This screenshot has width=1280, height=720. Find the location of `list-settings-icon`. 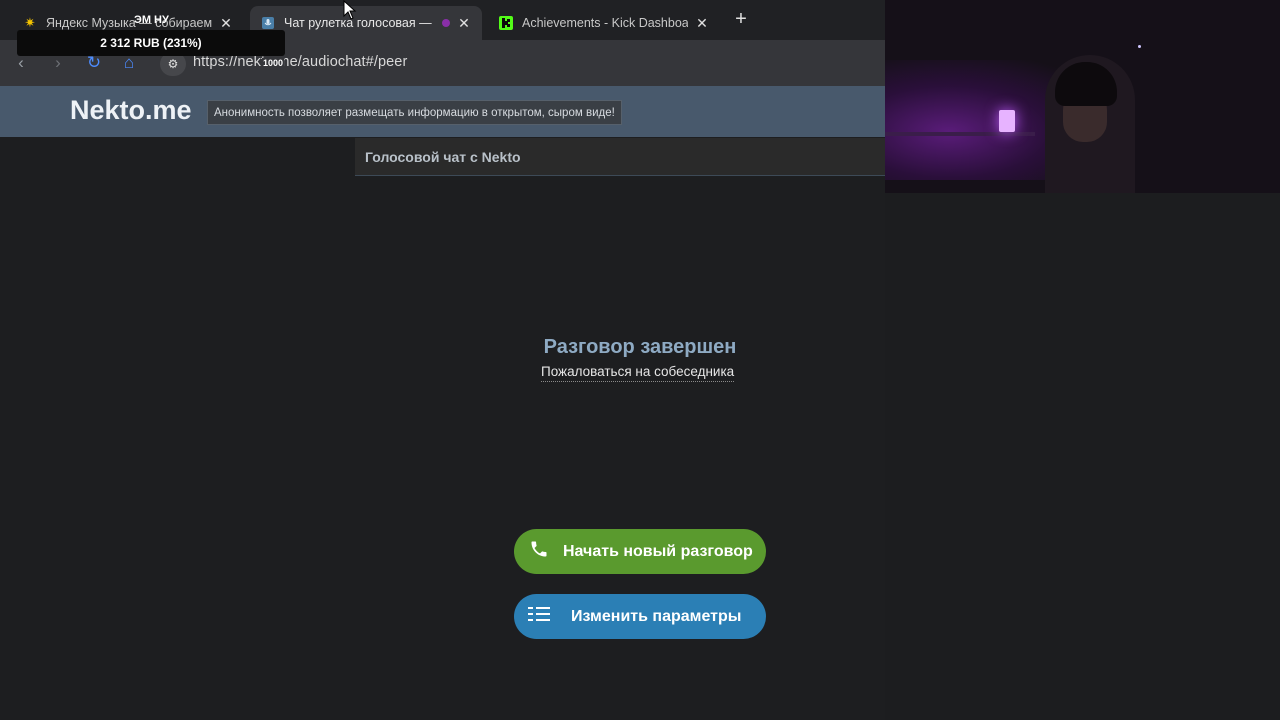

list-settings-icon is located at coordinates (539, 617).